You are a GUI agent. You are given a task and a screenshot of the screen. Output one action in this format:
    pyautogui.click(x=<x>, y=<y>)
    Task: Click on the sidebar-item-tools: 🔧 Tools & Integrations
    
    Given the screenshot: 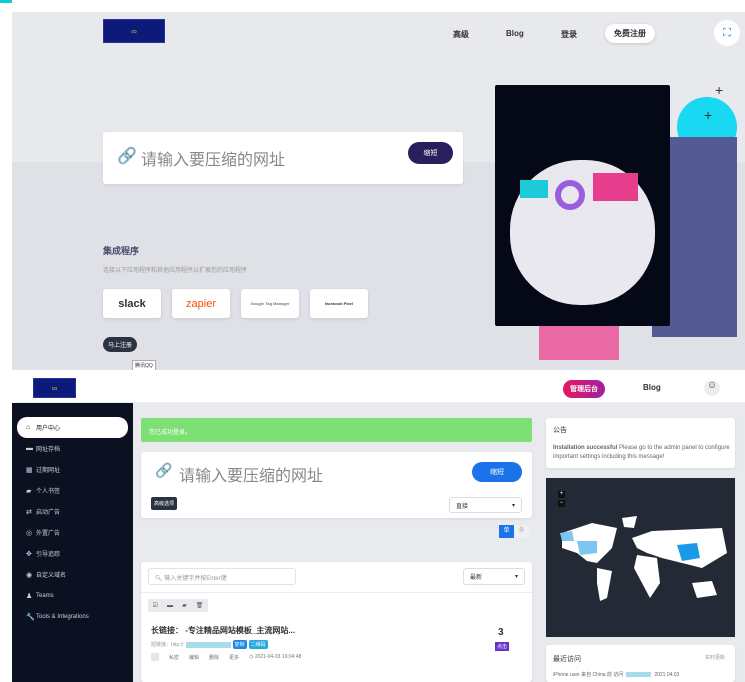 What is the action you would take?
    pyautogui.click(x=72, y=616)
    